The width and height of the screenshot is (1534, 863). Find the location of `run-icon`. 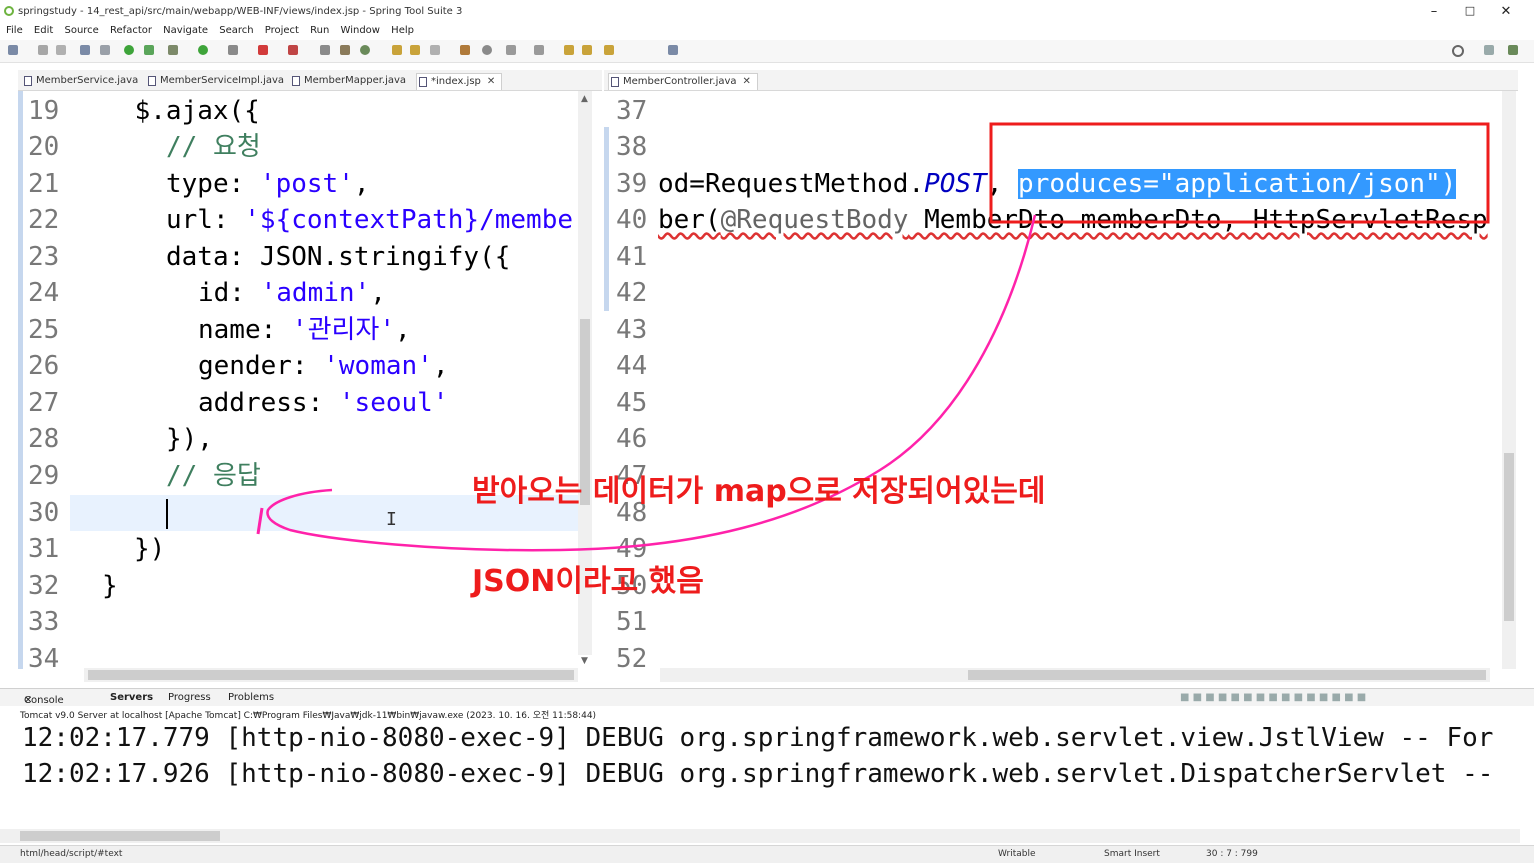

run-icon is located at coordinates (203, 50).